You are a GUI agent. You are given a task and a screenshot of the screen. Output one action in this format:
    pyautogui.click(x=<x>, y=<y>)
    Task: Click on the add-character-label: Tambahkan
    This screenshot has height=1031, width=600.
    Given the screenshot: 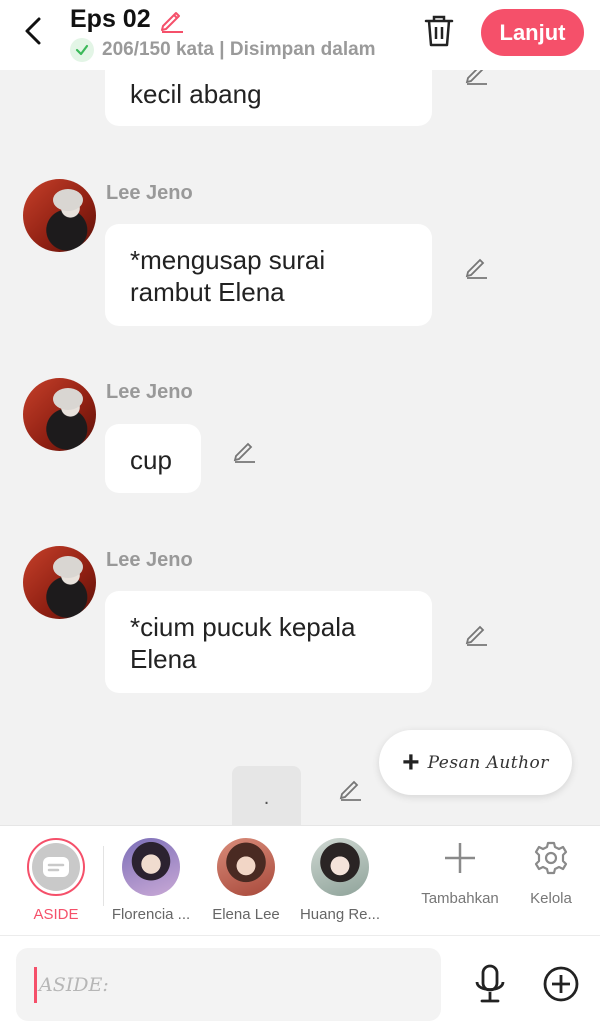 What is the action you would take?
    pyautogui.click(x=460, y=898)
    